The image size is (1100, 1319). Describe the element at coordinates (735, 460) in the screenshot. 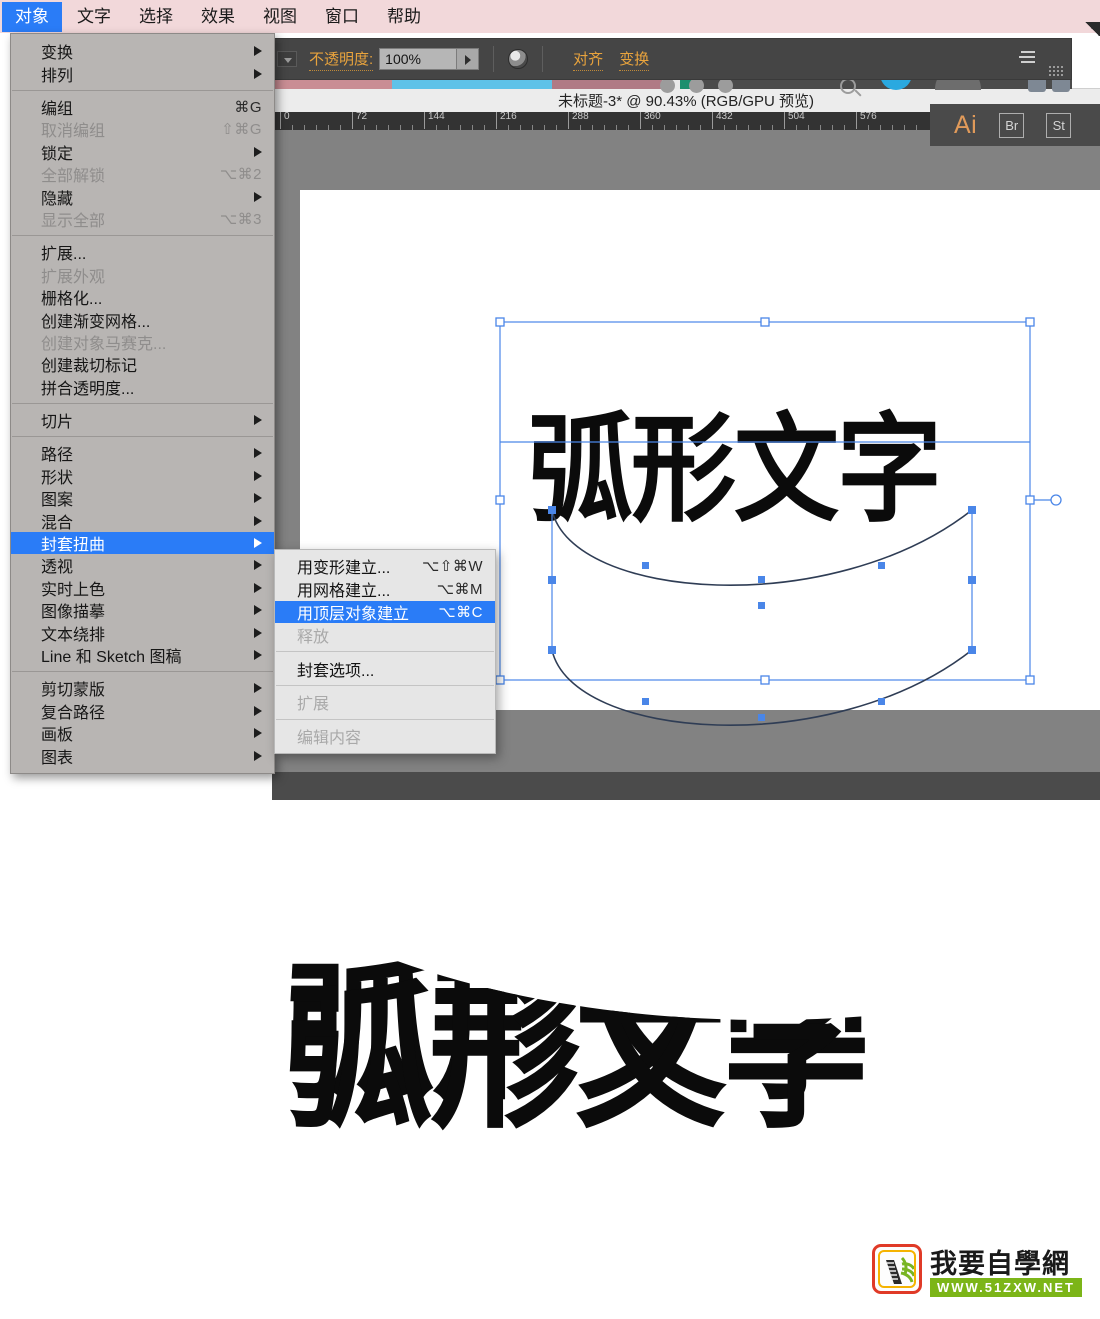

I see `artboard-text-object: 弧形文字` at that location.